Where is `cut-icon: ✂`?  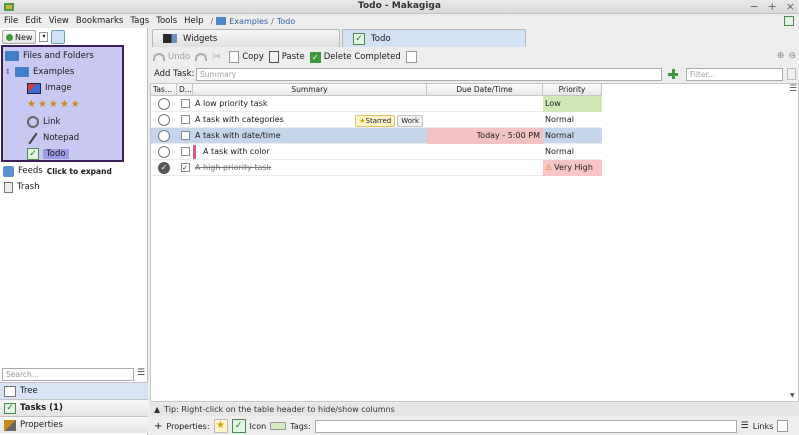 cut-icon: ✂ is located at coordinates (217, 56).